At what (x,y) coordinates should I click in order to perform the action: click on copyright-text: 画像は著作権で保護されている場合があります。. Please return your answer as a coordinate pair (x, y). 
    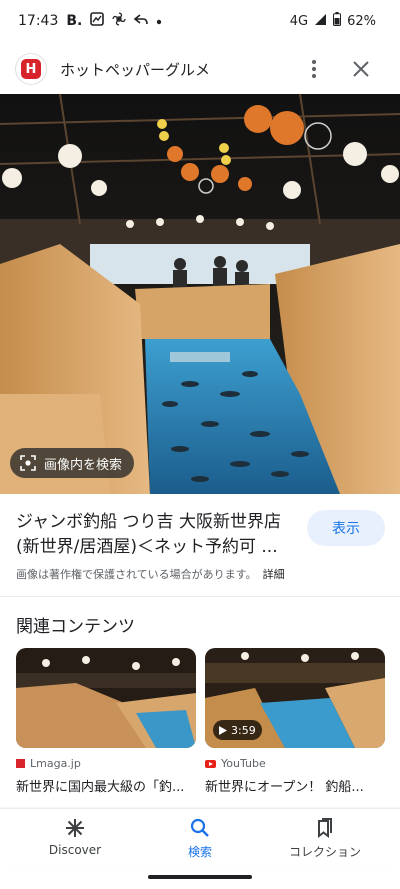
    Looking at the image, I should click on (136, 574).